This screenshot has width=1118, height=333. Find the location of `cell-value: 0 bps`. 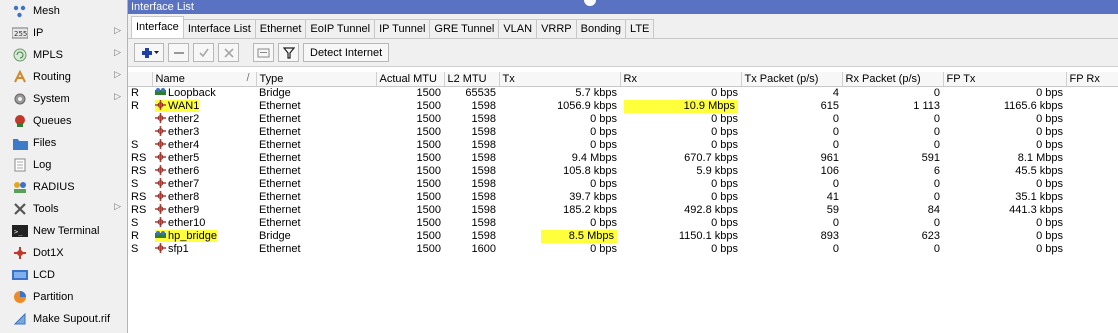

cell-value: 0 bps is located at coordinates (724, 184).